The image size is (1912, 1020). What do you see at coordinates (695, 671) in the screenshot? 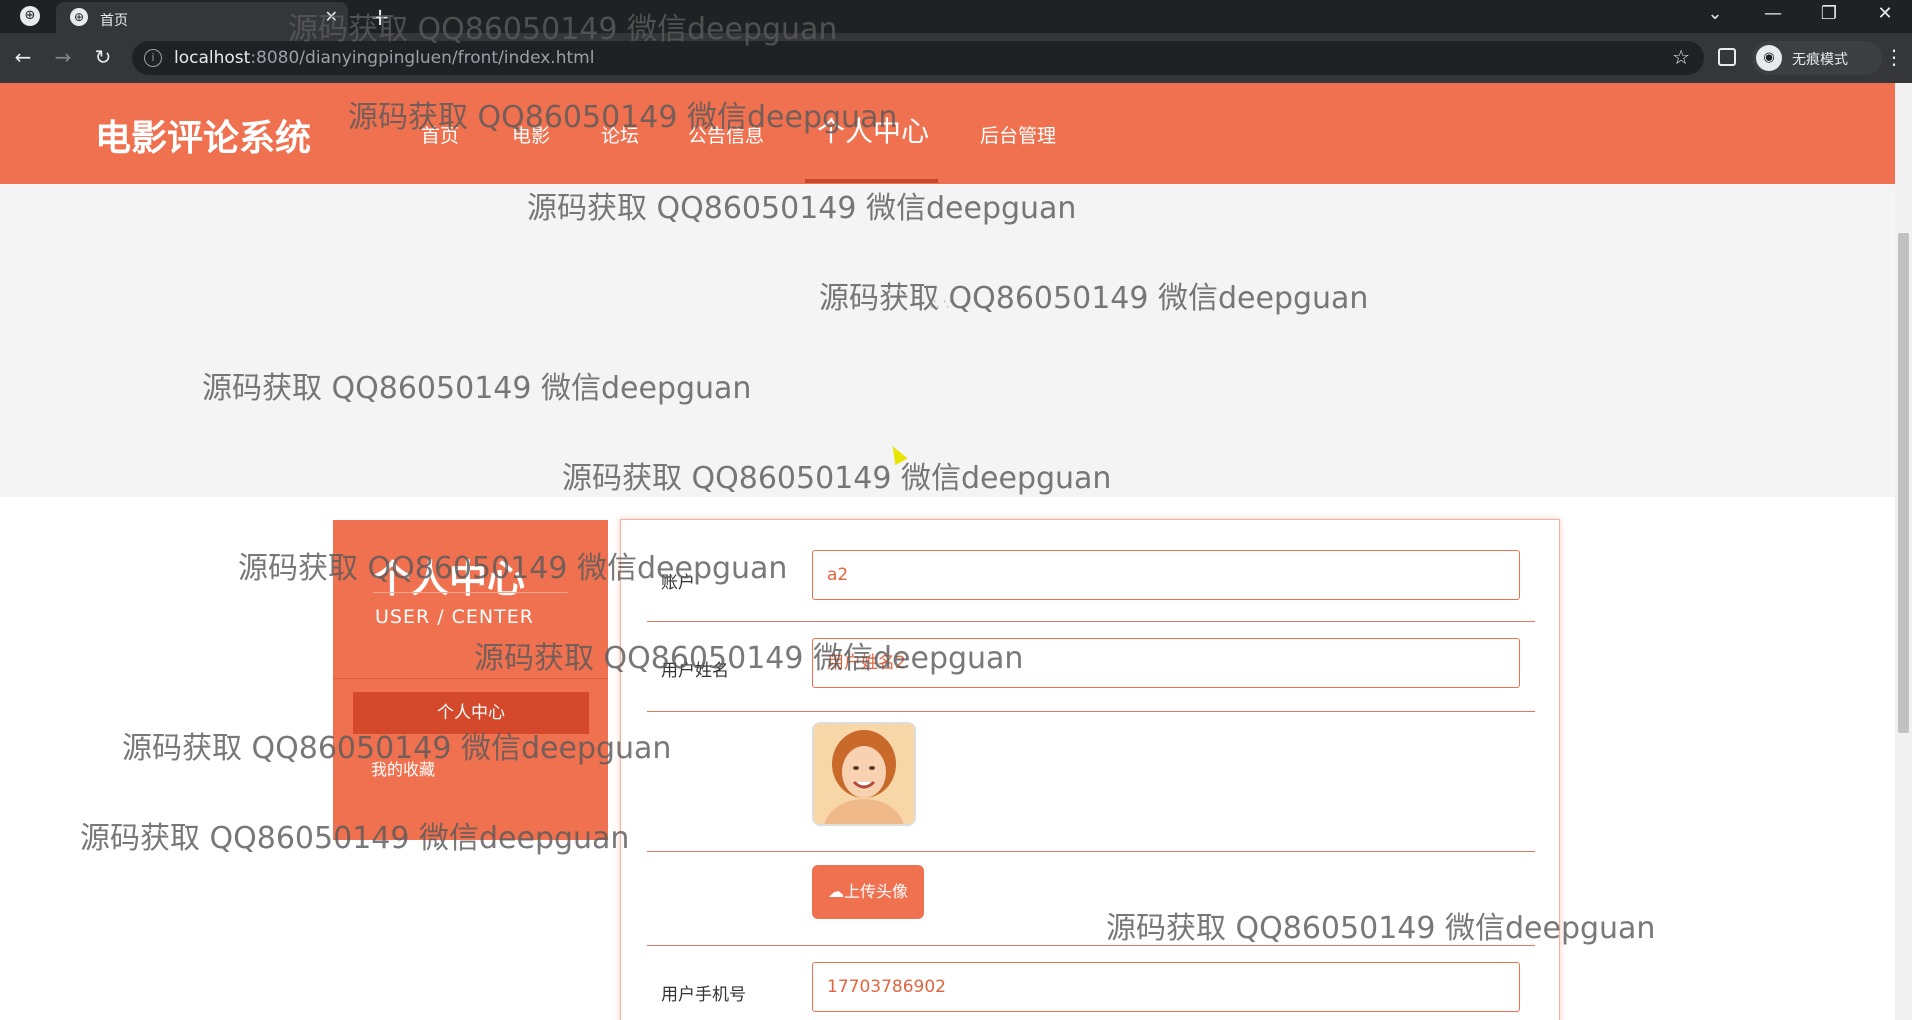
I see `name-label: 用户姓名` at bounding box center [695, 671].